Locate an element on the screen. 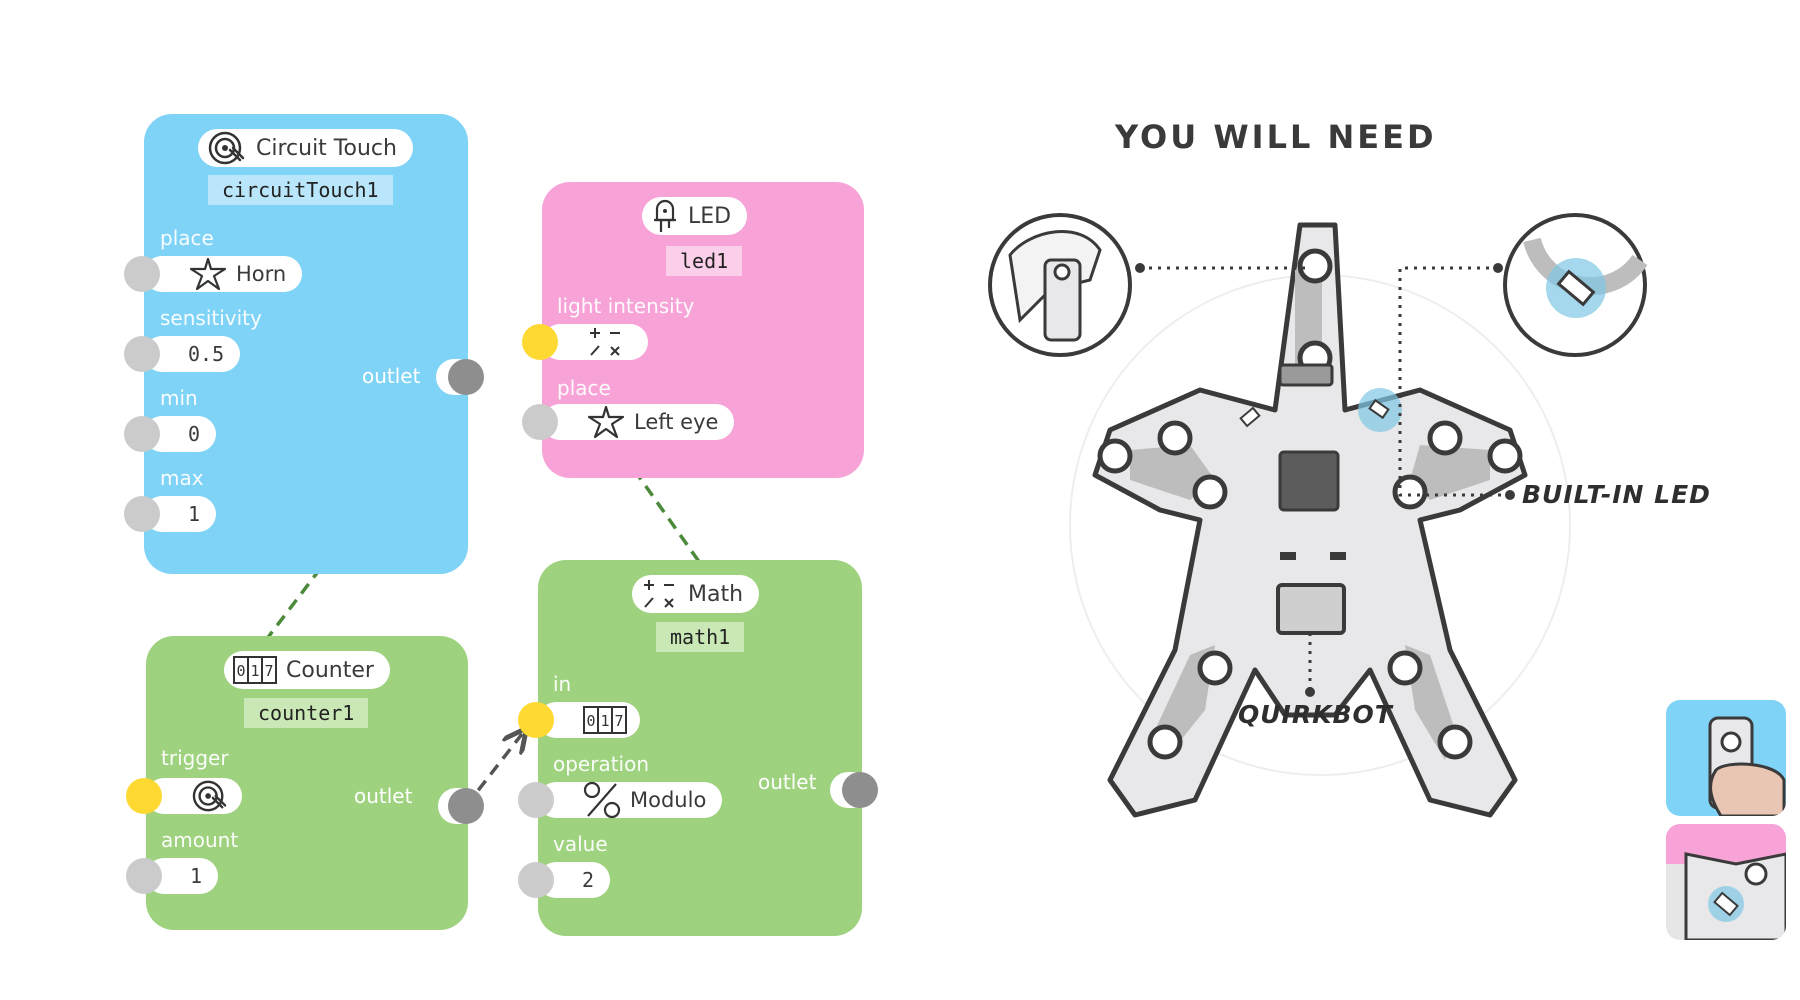 This screenshot has height=1000, width=1800. value-port is located at coordinates (536, 880).